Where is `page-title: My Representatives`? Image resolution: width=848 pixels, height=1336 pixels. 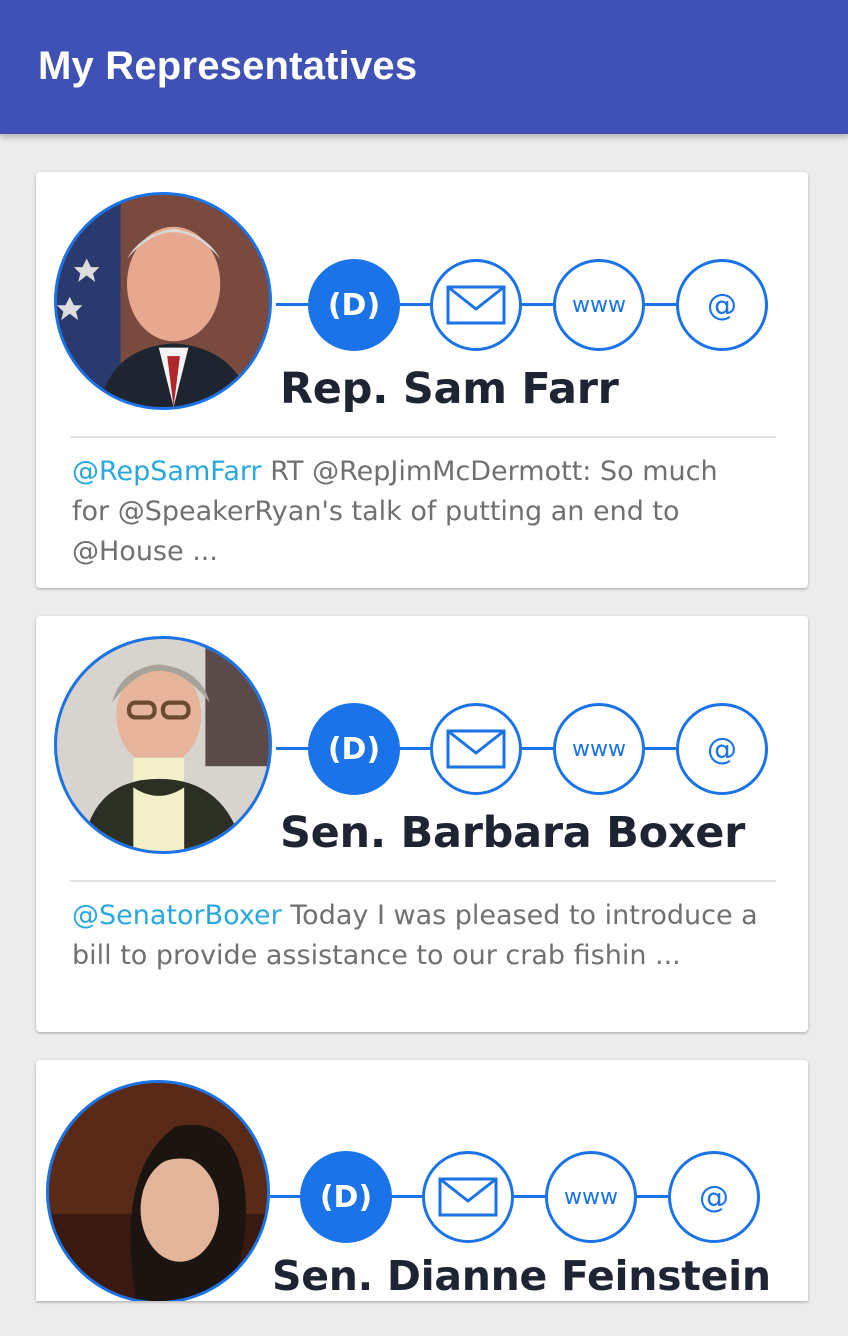
page-title: My Representatives is located at coordinates (228, 66).